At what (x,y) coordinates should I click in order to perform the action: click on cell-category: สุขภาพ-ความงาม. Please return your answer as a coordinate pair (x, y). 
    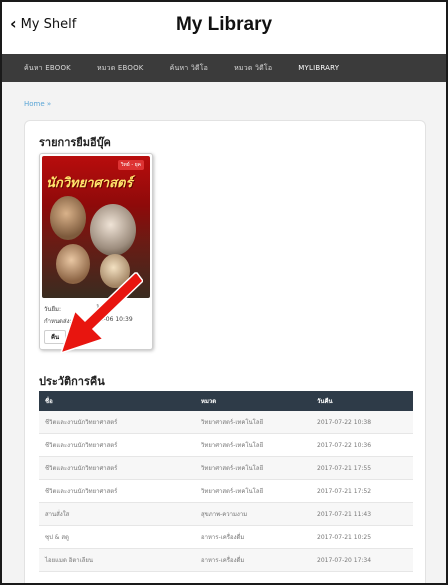
    Looking at the image, I should click on (224, 514).